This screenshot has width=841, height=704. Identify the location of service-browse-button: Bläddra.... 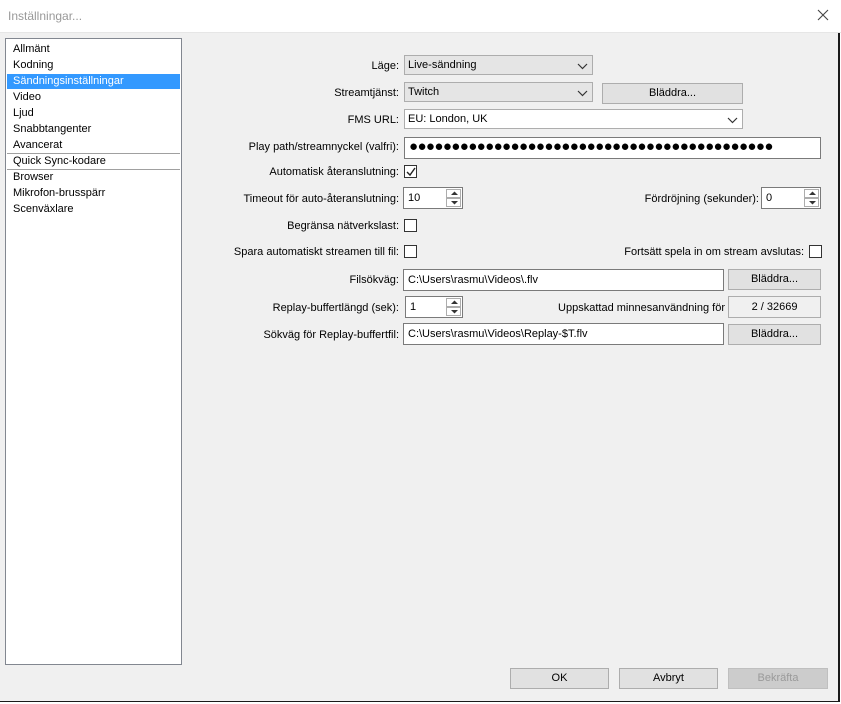
(672, 93).